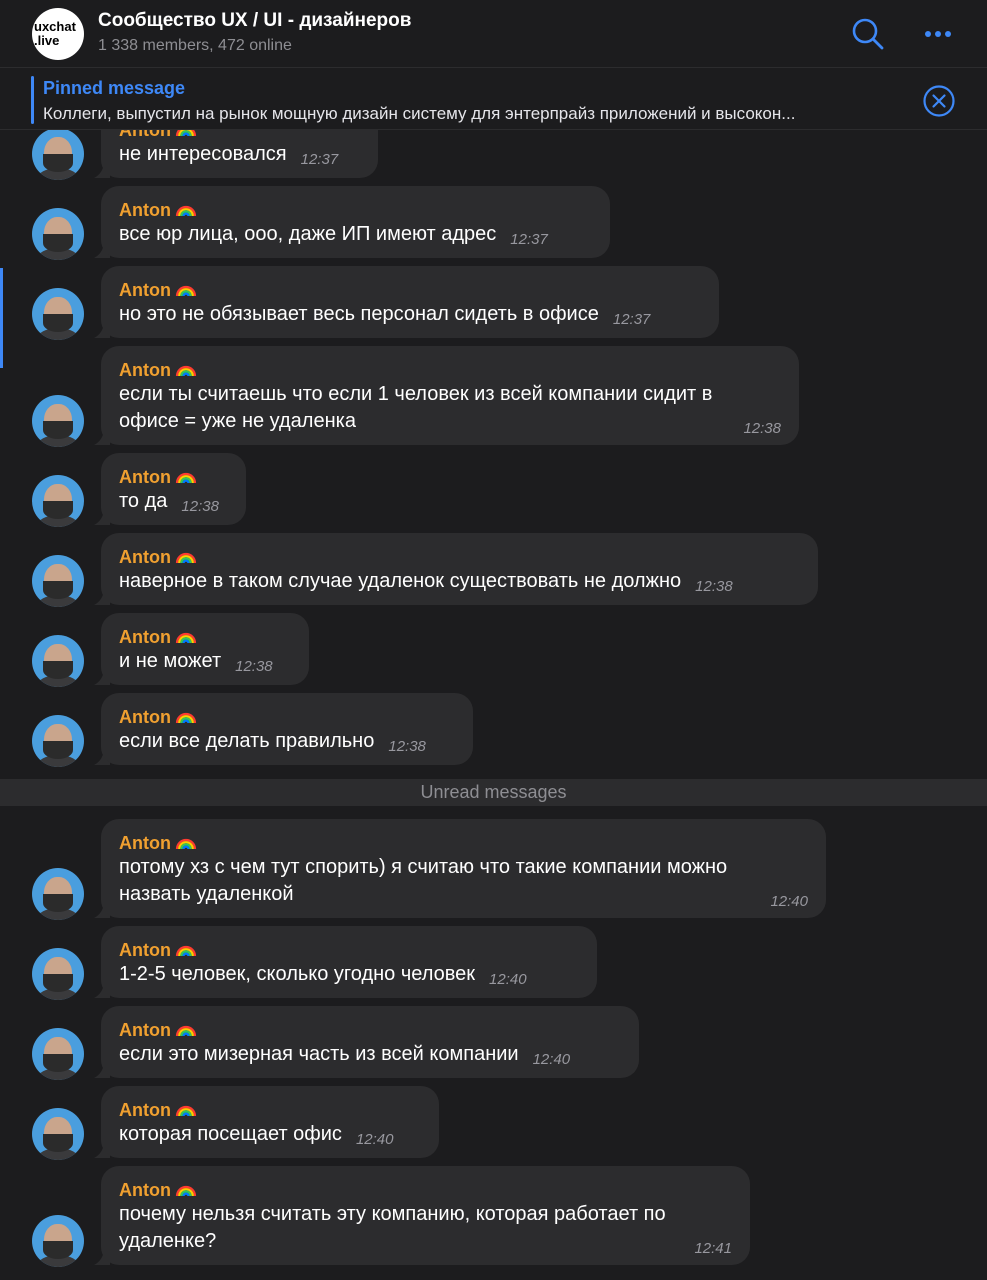  What do you see at coordinates (493, 650) in the screenshot?
I see `message-item: Anton и не может 12:38` at bounding box center [493, 650].